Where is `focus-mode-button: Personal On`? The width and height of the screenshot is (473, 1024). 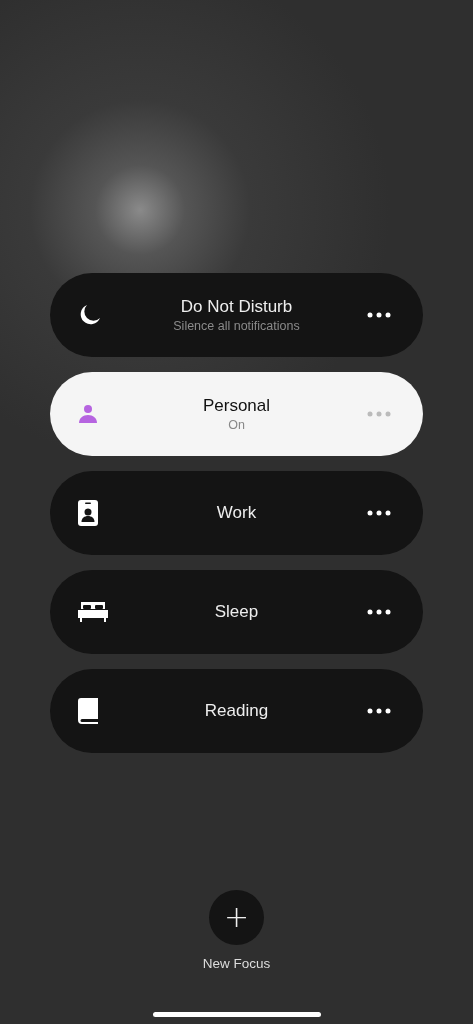
focus-mode-button: Personal On is located at coordinates (236, 414).